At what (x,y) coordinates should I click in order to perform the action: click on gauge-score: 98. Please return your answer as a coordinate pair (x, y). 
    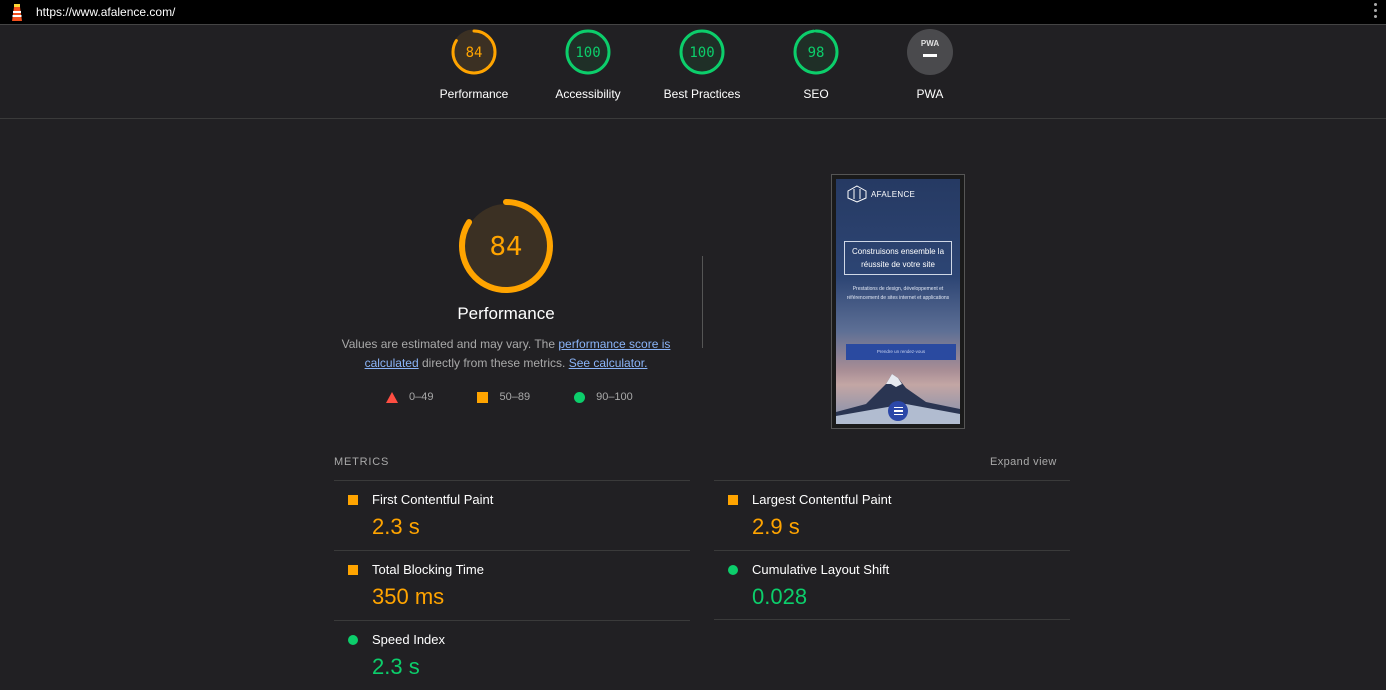
    Looking at the image, I should click on (816, 53).